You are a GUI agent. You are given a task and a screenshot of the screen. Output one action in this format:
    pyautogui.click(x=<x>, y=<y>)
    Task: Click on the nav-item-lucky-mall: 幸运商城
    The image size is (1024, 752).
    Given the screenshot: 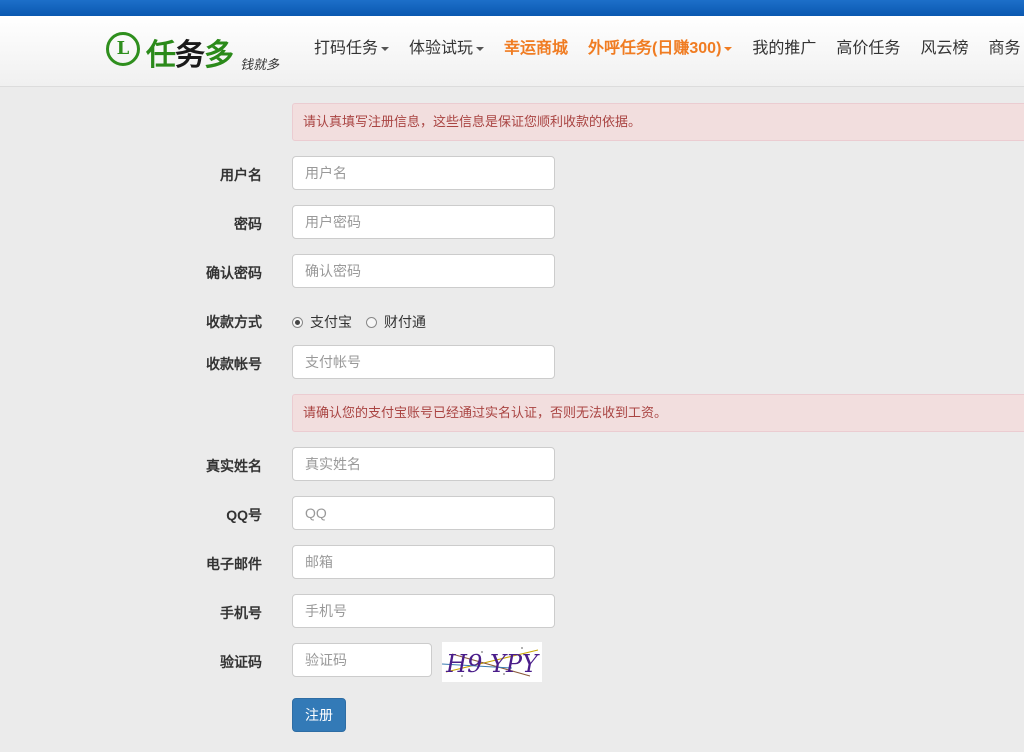 What is the action you would take?
    pyautogui.click(x=536, y=51)
    